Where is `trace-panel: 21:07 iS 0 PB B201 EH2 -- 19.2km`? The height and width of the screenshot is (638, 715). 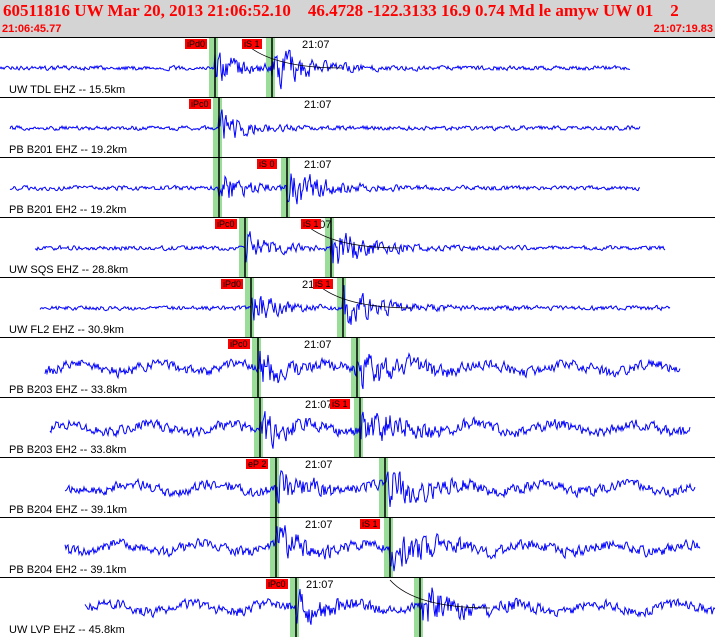 trace-panel: 21:07 iS 0 PB B201 EH2 -- 19.2km is located at coordinates (357, 187).